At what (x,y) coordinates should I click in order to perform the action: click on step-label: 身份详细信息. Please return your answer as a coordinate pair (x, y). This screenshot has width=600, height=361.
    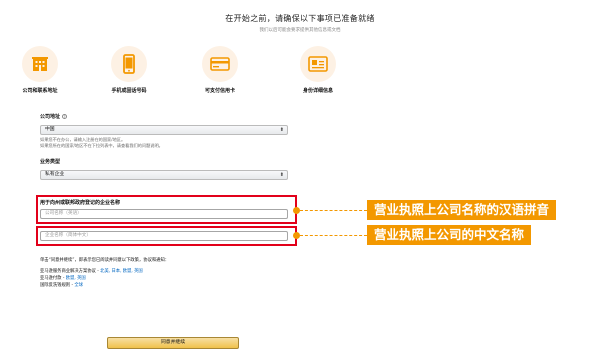
    Looking at the image, I should click on (317, 91).